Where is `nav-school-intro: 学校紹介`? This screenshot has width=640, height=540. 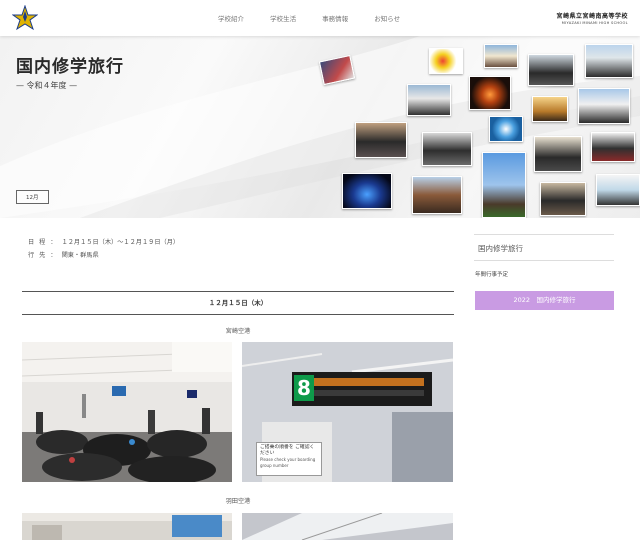
nav-school-intro: 学校紹介 is located at coordinates (231, 18).